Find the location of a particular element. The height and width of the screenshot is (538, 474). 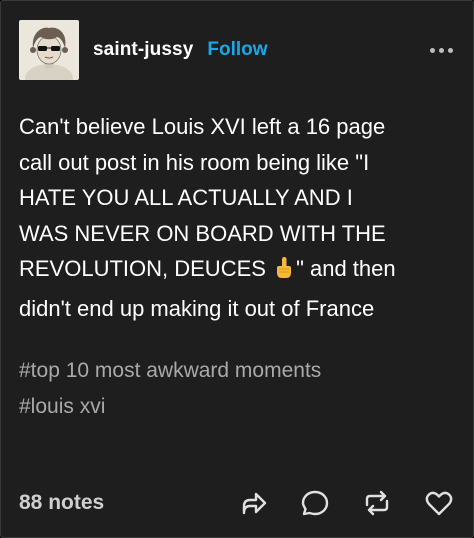

middle-finger-emoji-icon is located at coordinates (284, 273).